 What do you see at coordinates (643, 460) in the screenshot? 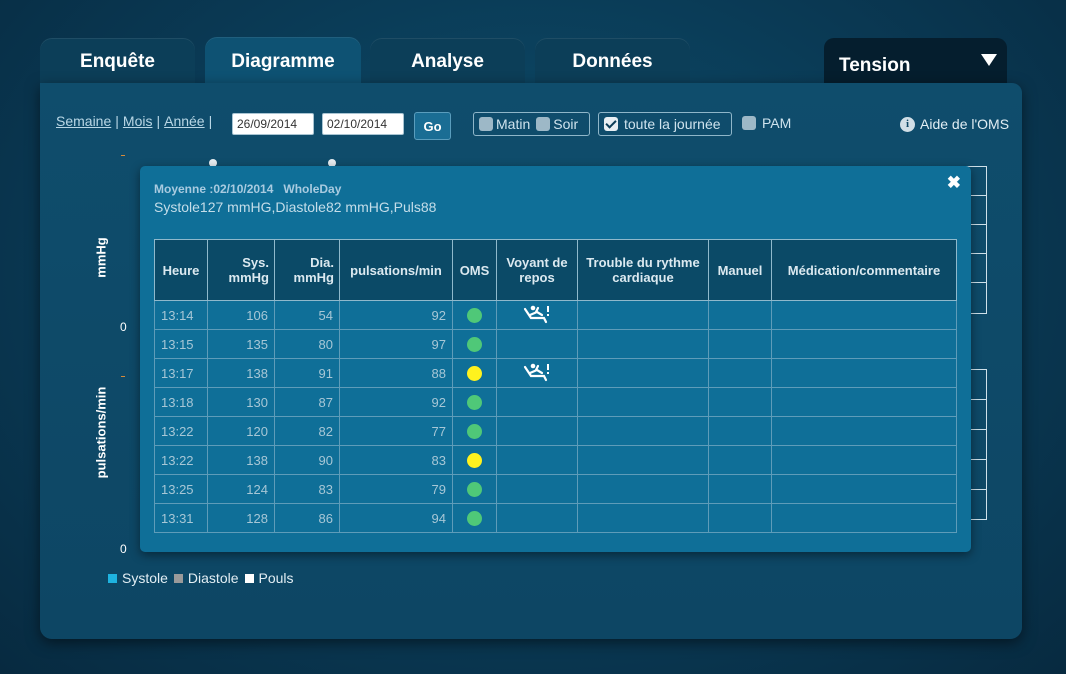
I see `cell-trouble-rythme` at bounding box center [643, 460].